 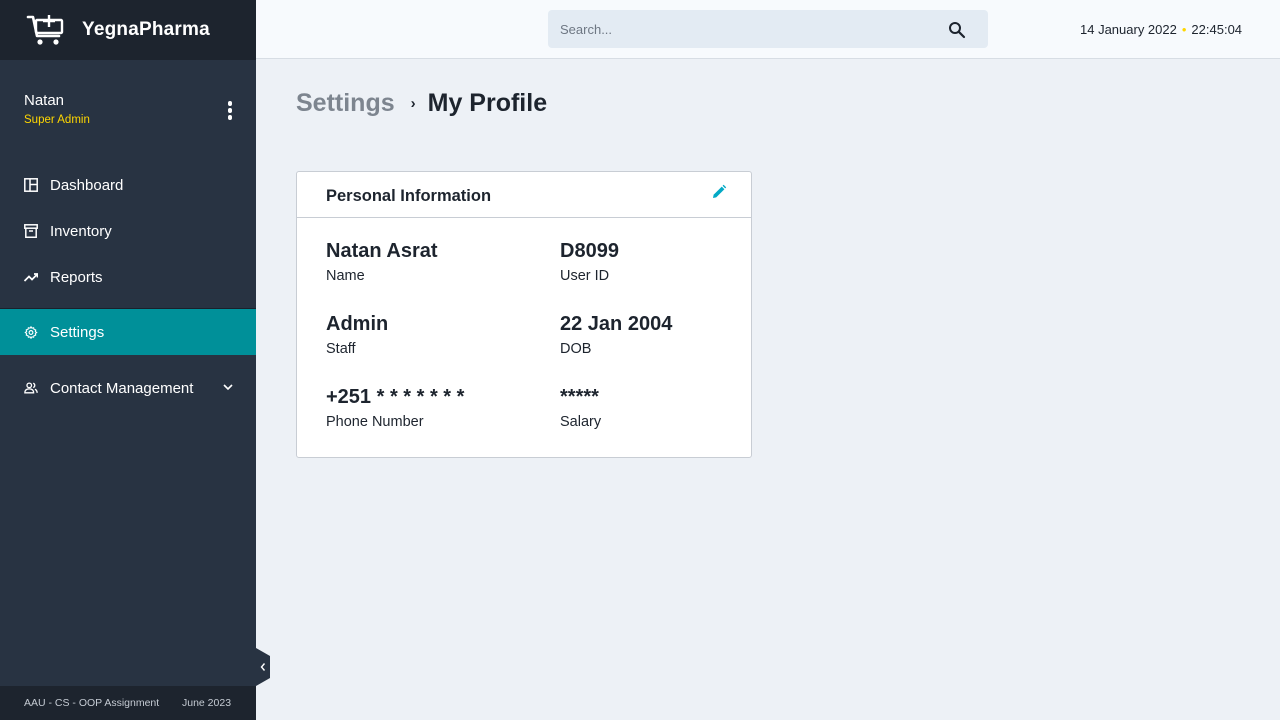 What do you see at coordinates (670, 408) in the screenshot?
I see `field-salary: ***** Salary` at bounding box center [670, 408].